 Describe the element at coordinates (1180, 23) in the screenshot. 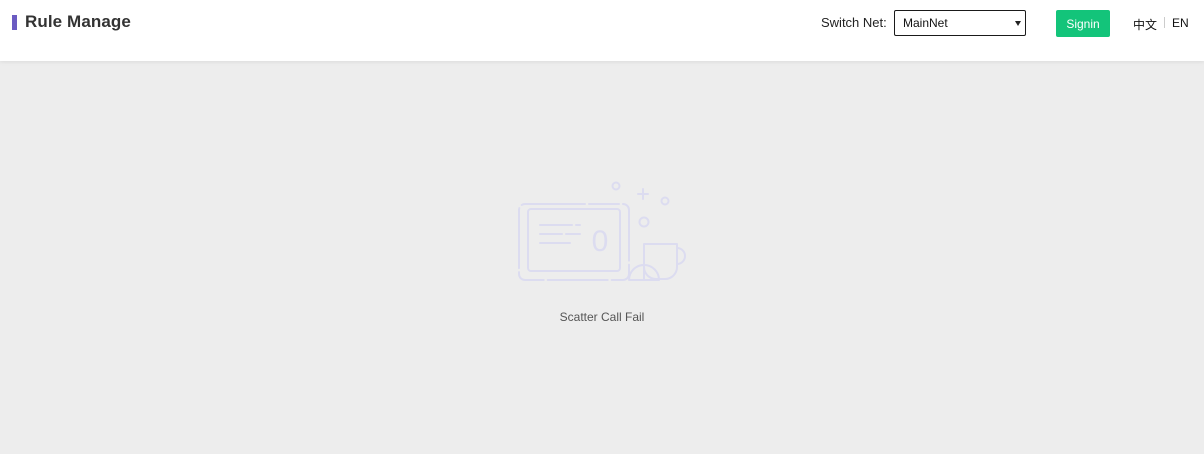

I see `lang-en-link: EN` at that location.